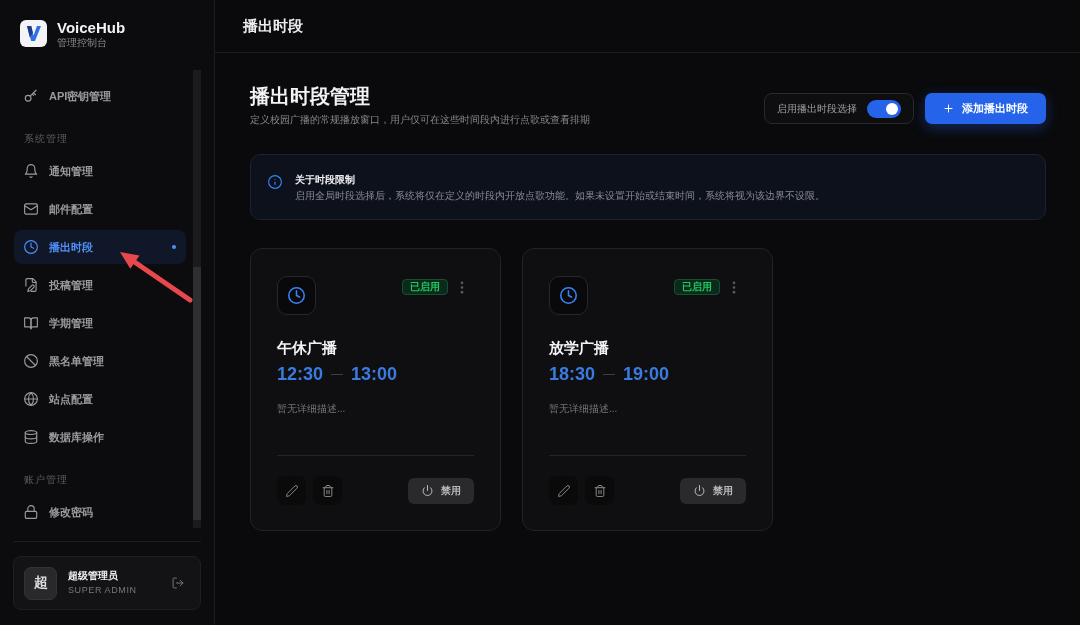 Image resolution: width=1080 pixels, height=625 pixels. I want to click on envelope-icon, so click(31, 209).